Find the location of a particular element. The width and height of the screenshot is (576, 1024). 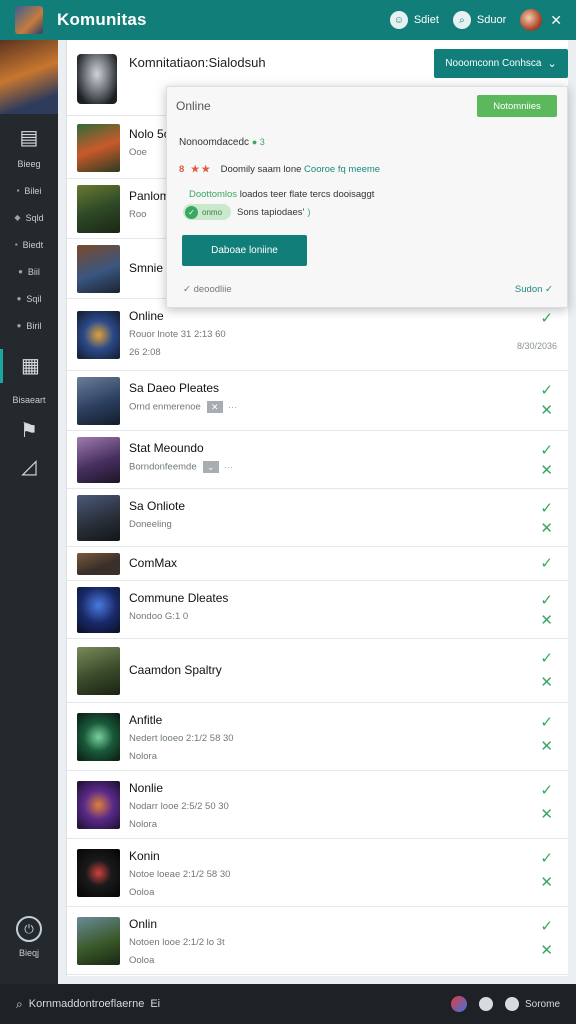

bottom-bar-text: Kornmaddontroeflaerne is located at coordinates (86, 1004).